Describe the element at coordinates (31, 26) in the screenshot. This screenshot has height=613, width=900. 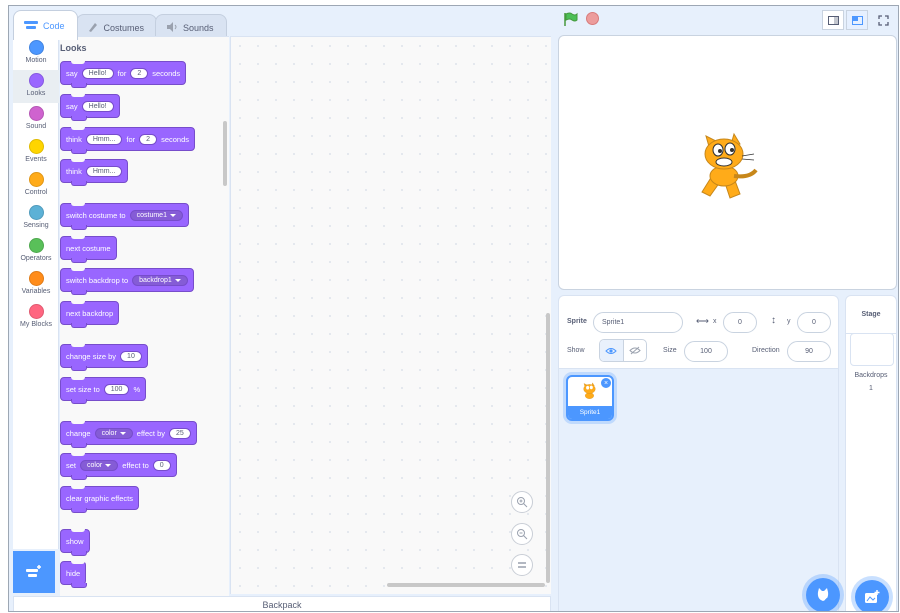
I see `code-icon` at that location.